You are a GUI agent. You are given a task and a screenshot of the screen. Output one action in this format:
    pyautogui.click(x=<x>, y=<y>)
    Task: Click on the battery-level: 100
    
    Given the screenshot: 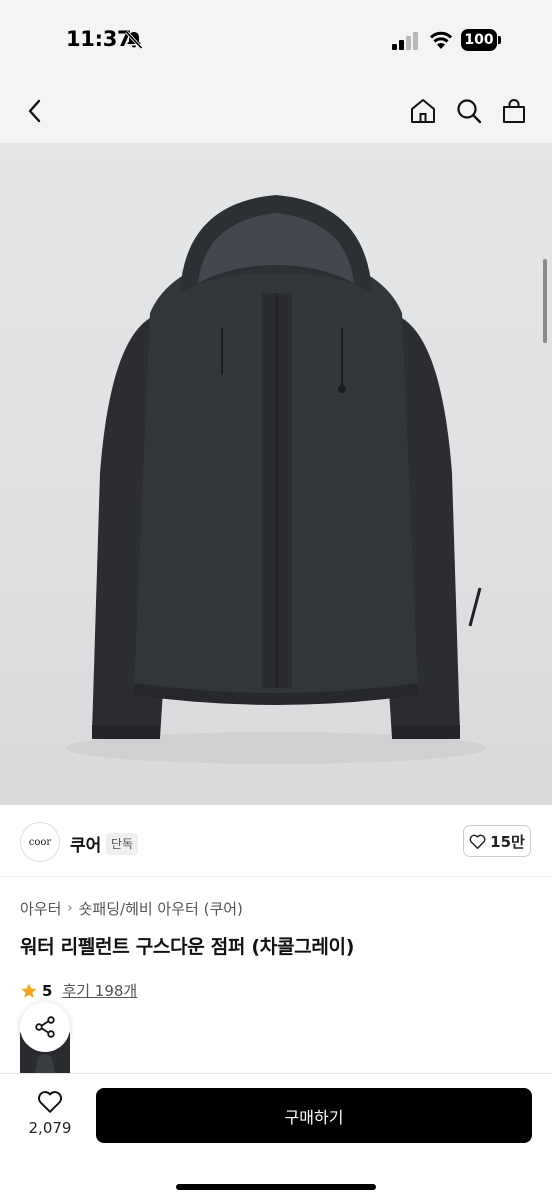 What is the action you would take?
    pyautogui.click(x=479, y=40)
    